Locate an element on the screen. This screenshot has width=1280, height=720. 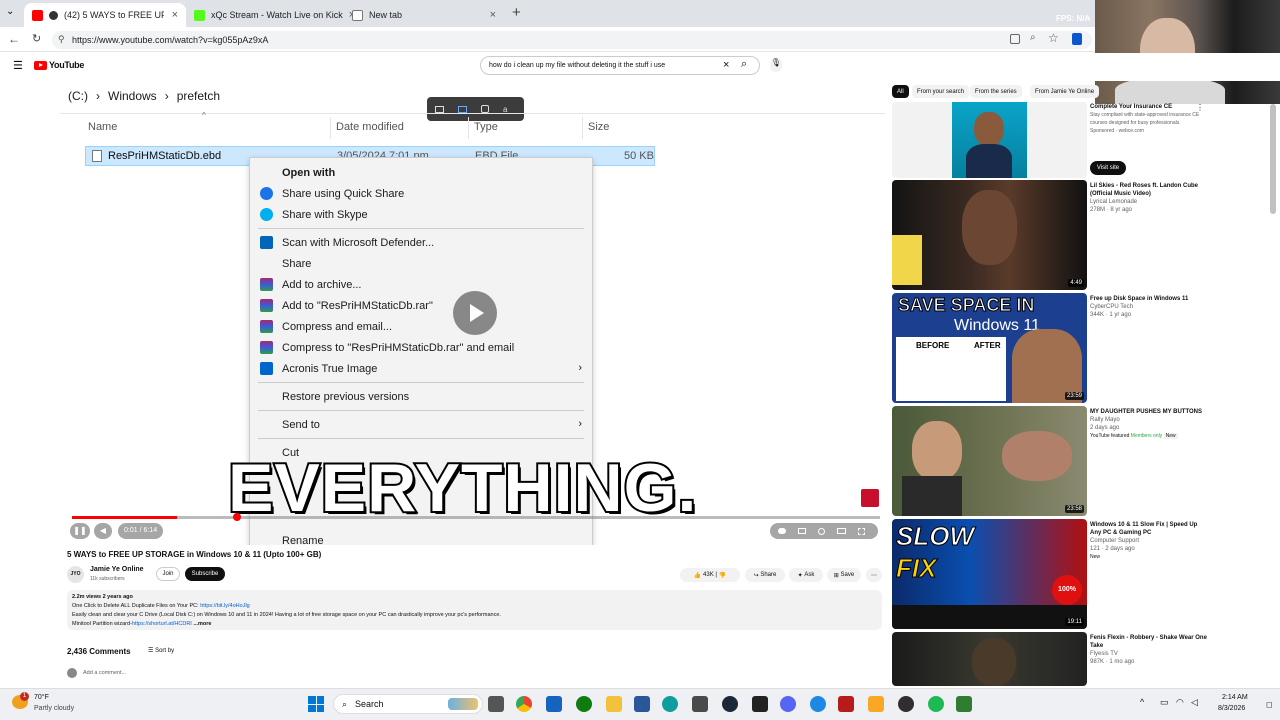
file-explorer-icon is located at coordinates (614, 704).